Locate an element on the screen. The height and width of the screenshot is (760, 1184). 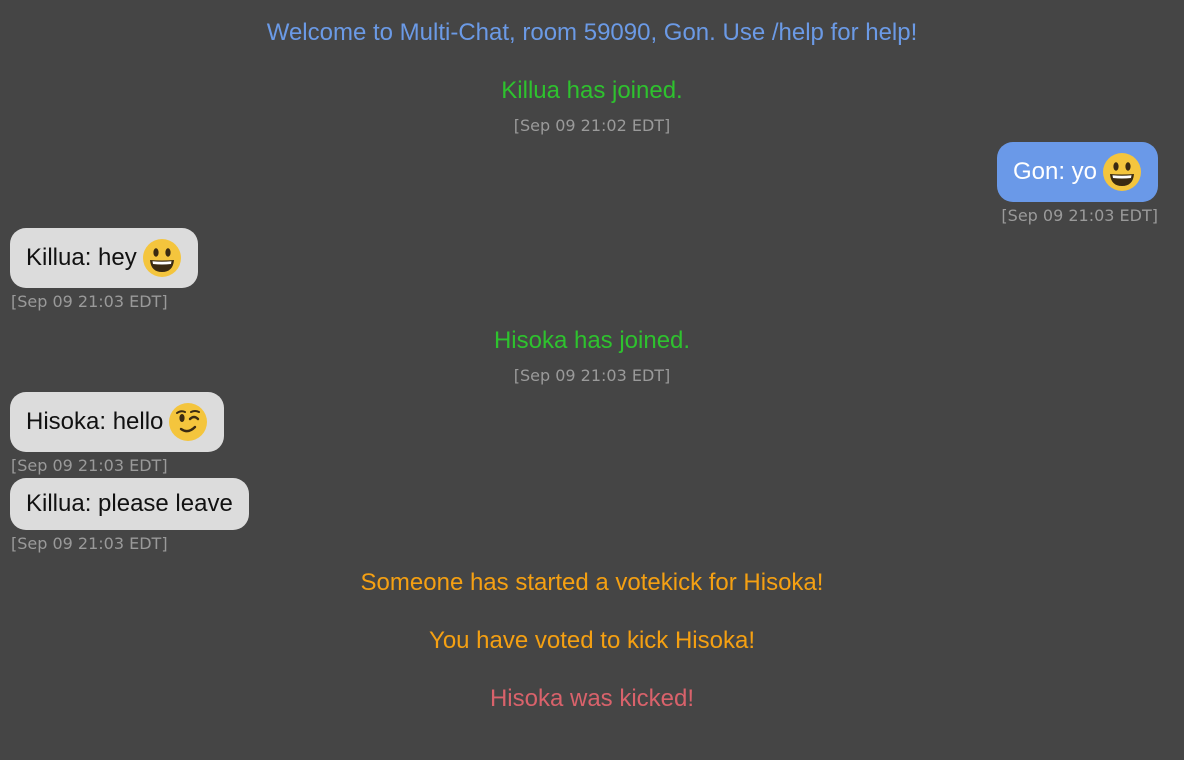
join-notice-hisoka: Hisoka has joined. is located at coordinates (592, 340).